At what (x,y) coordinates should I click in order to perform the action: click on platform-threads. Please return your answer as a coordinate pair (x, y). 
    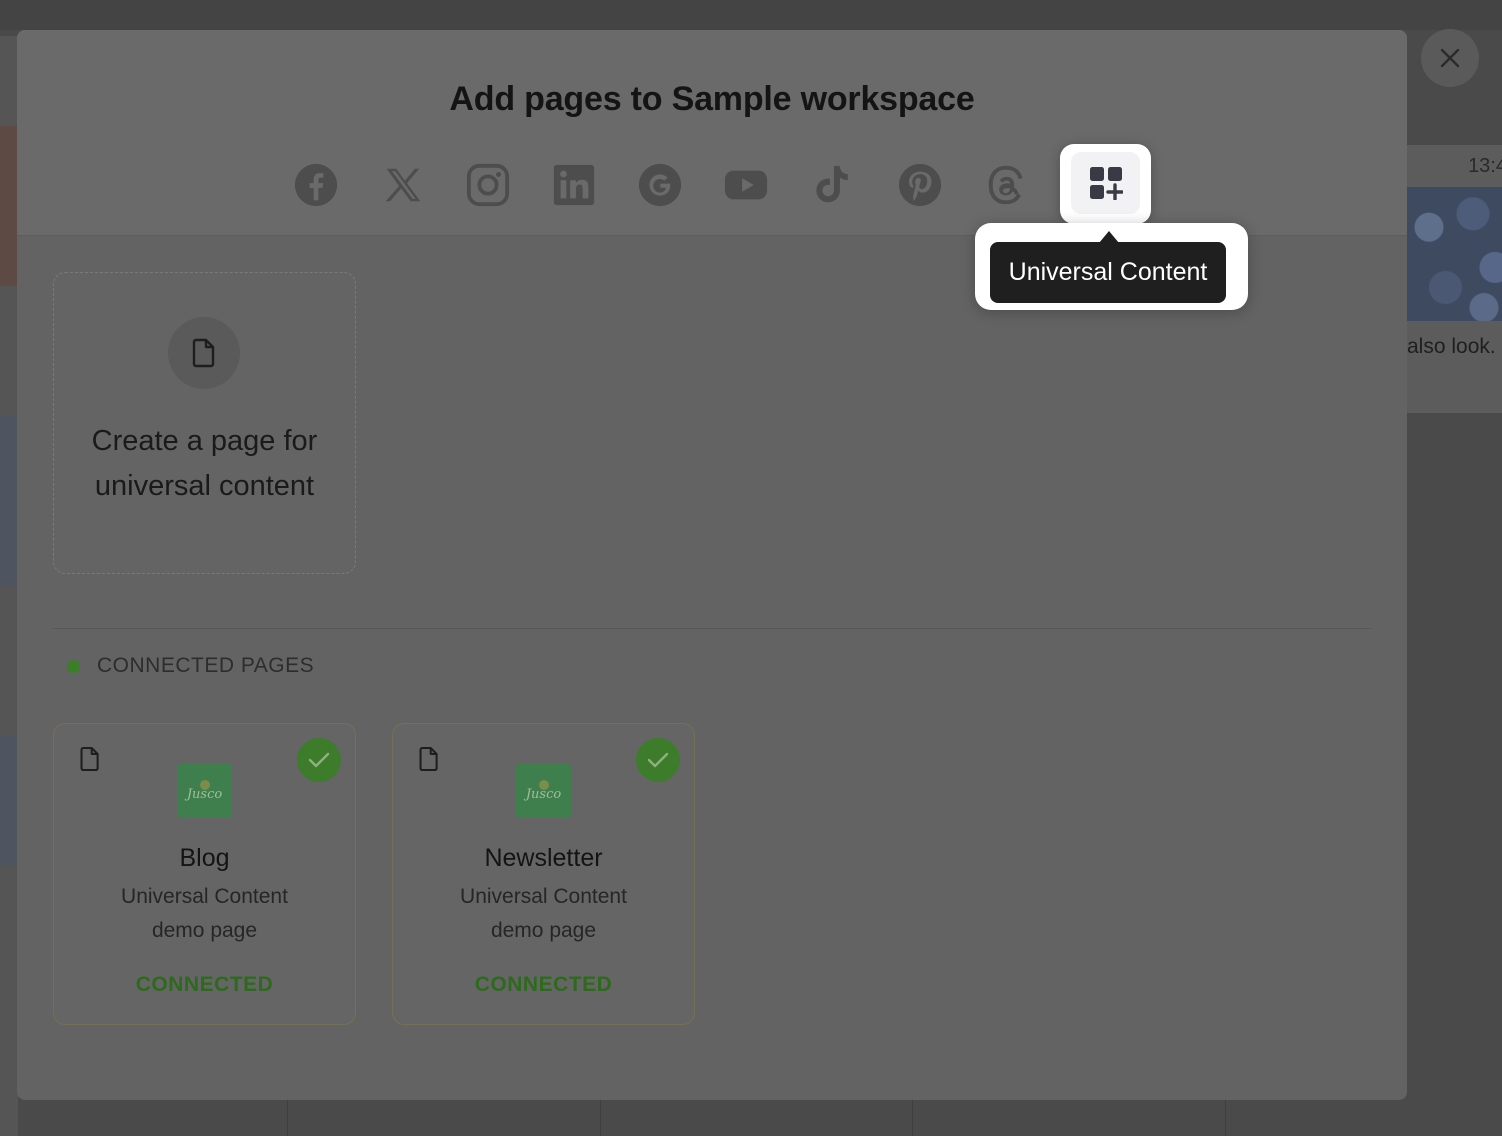
    Looking at the image, I should click on (1006, 185).